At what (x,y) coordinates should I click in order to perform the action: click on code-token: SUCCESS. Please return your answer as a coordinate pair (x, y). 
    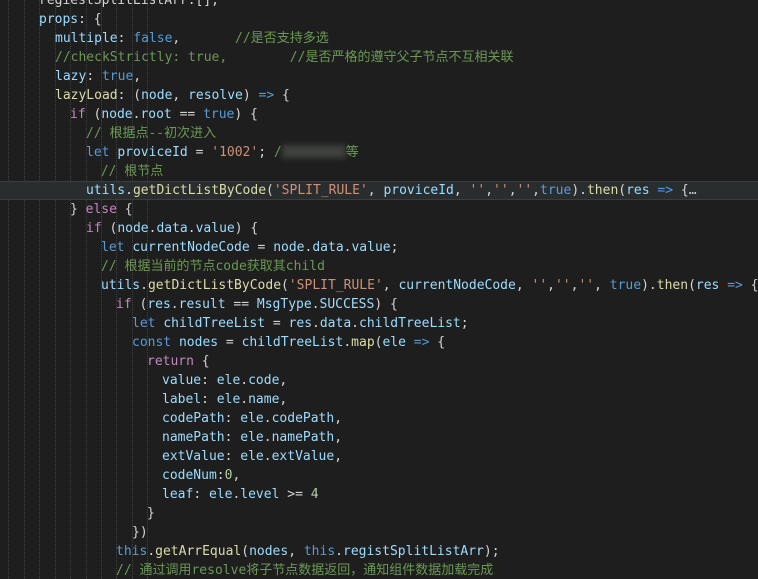
    Looking at the image, I should click on (347, 304).